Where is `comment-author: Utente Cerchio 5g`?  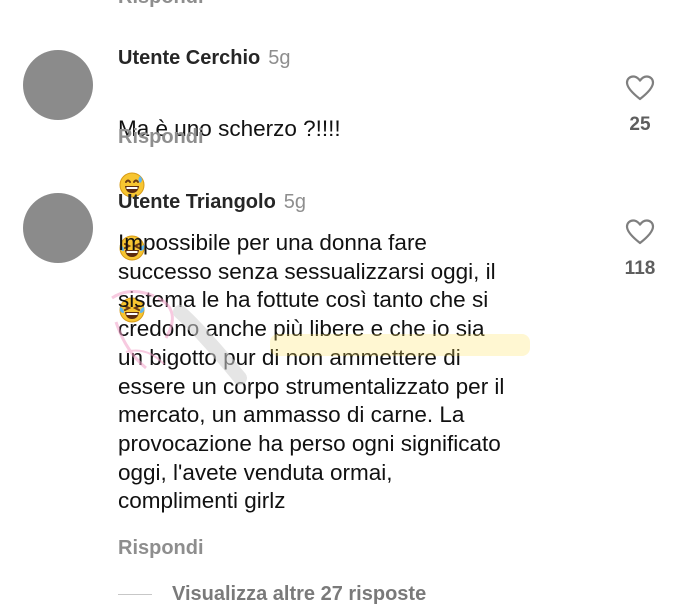 comment-author: Utente Cerchio 5g is located at coordinates (204, 58).